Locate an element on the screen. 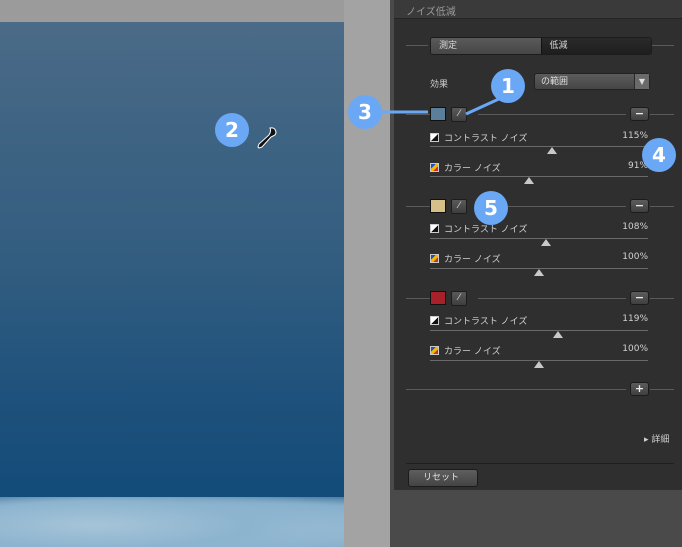  callout-2: 2 is located at coordinates (232, 130).